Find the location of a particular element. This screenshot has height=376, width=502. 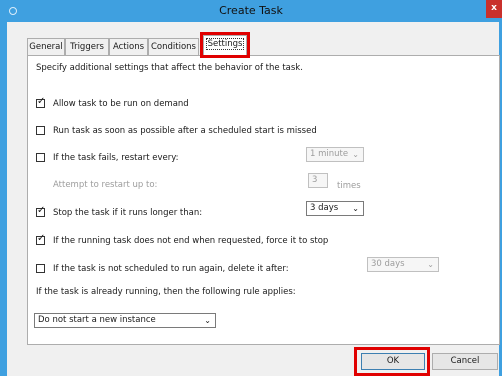

tab-conditions: Conditions is located at coordinates (173, 46).